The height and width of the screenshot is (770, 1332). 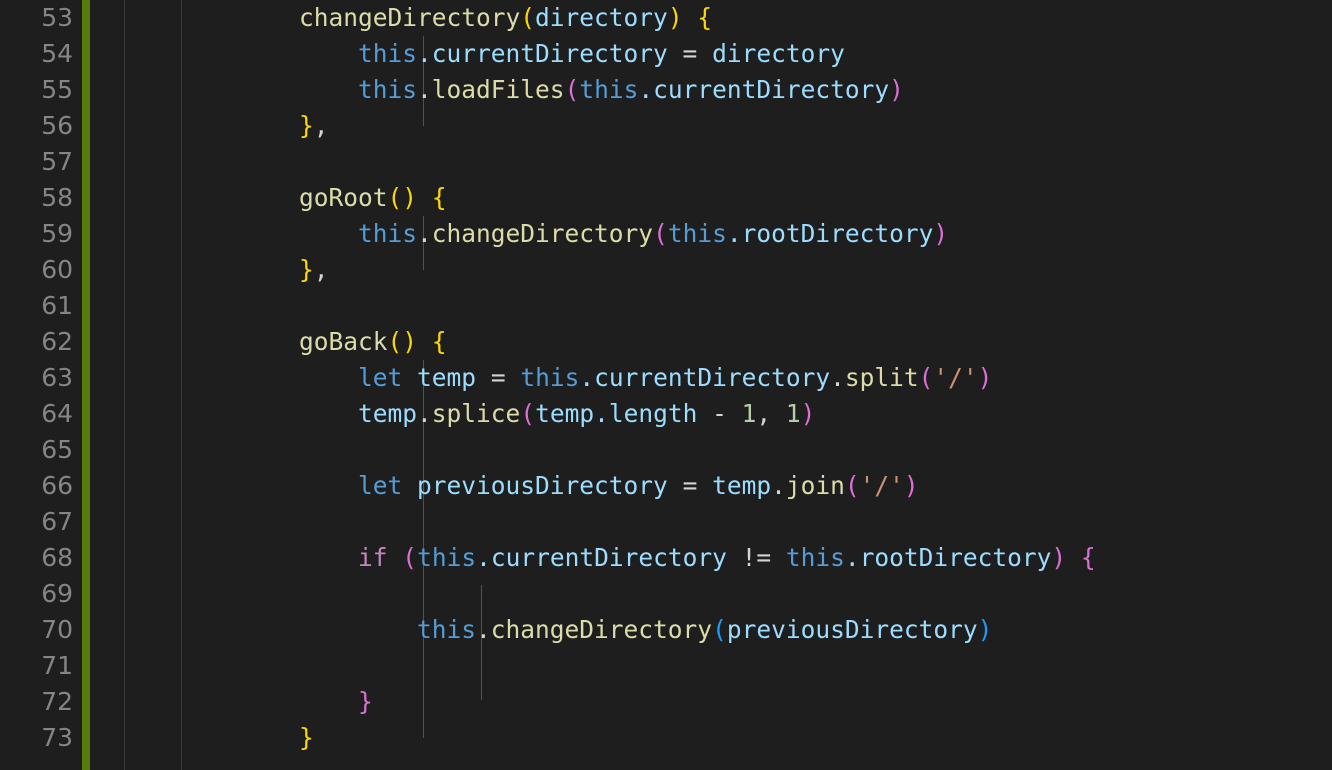 I want to click on line-number: 56, so click(x=37, y=126).